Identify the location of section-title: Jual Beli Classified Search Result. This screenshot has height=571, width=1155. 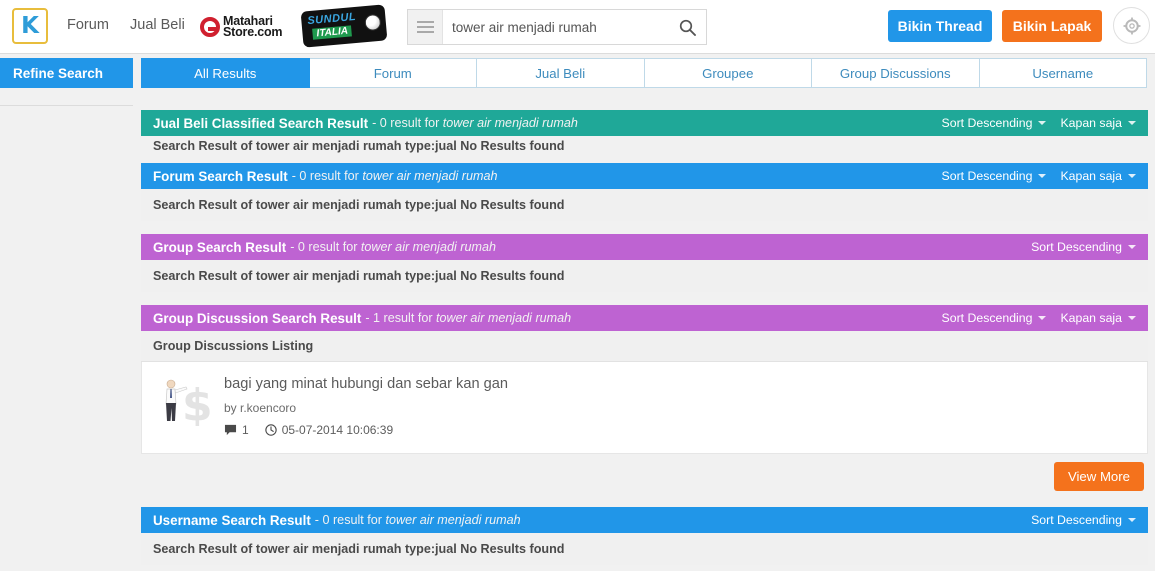
(261, 123).